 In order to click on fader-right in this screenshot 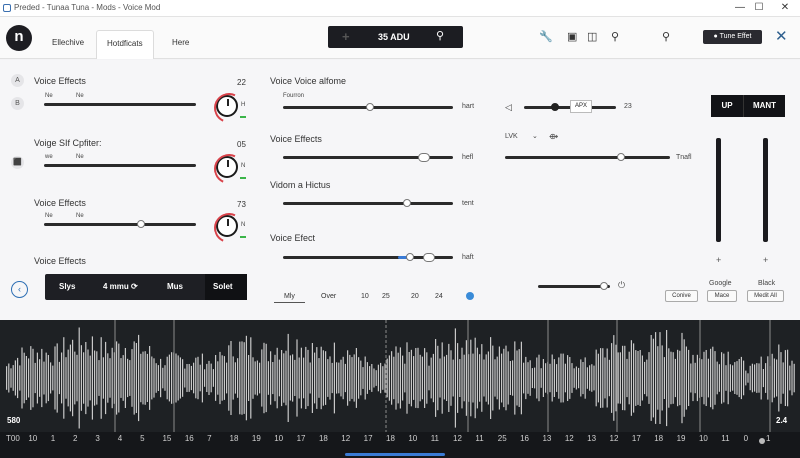, I will do `click(765, 190)`.